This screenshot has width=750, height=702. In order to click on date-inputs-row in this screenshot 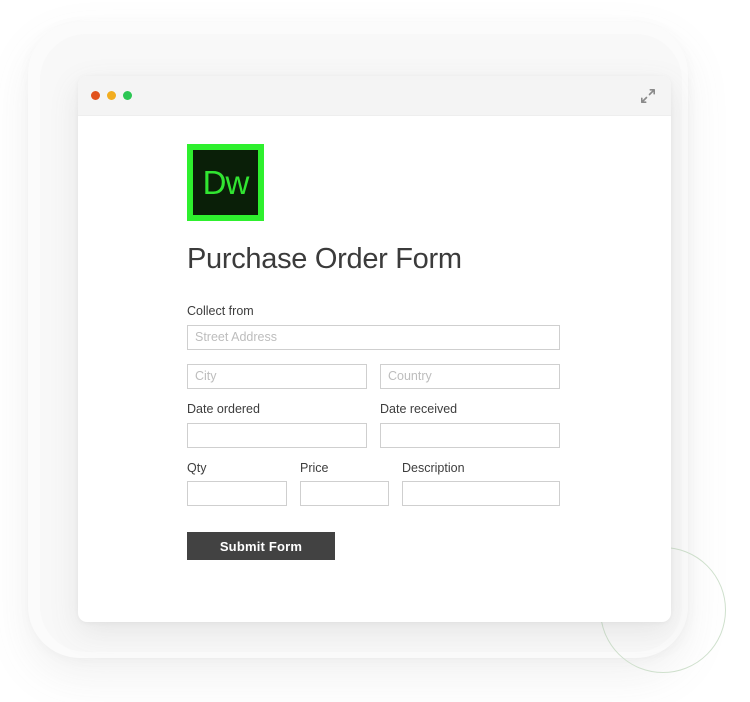, I will do `click(413, 435)`.